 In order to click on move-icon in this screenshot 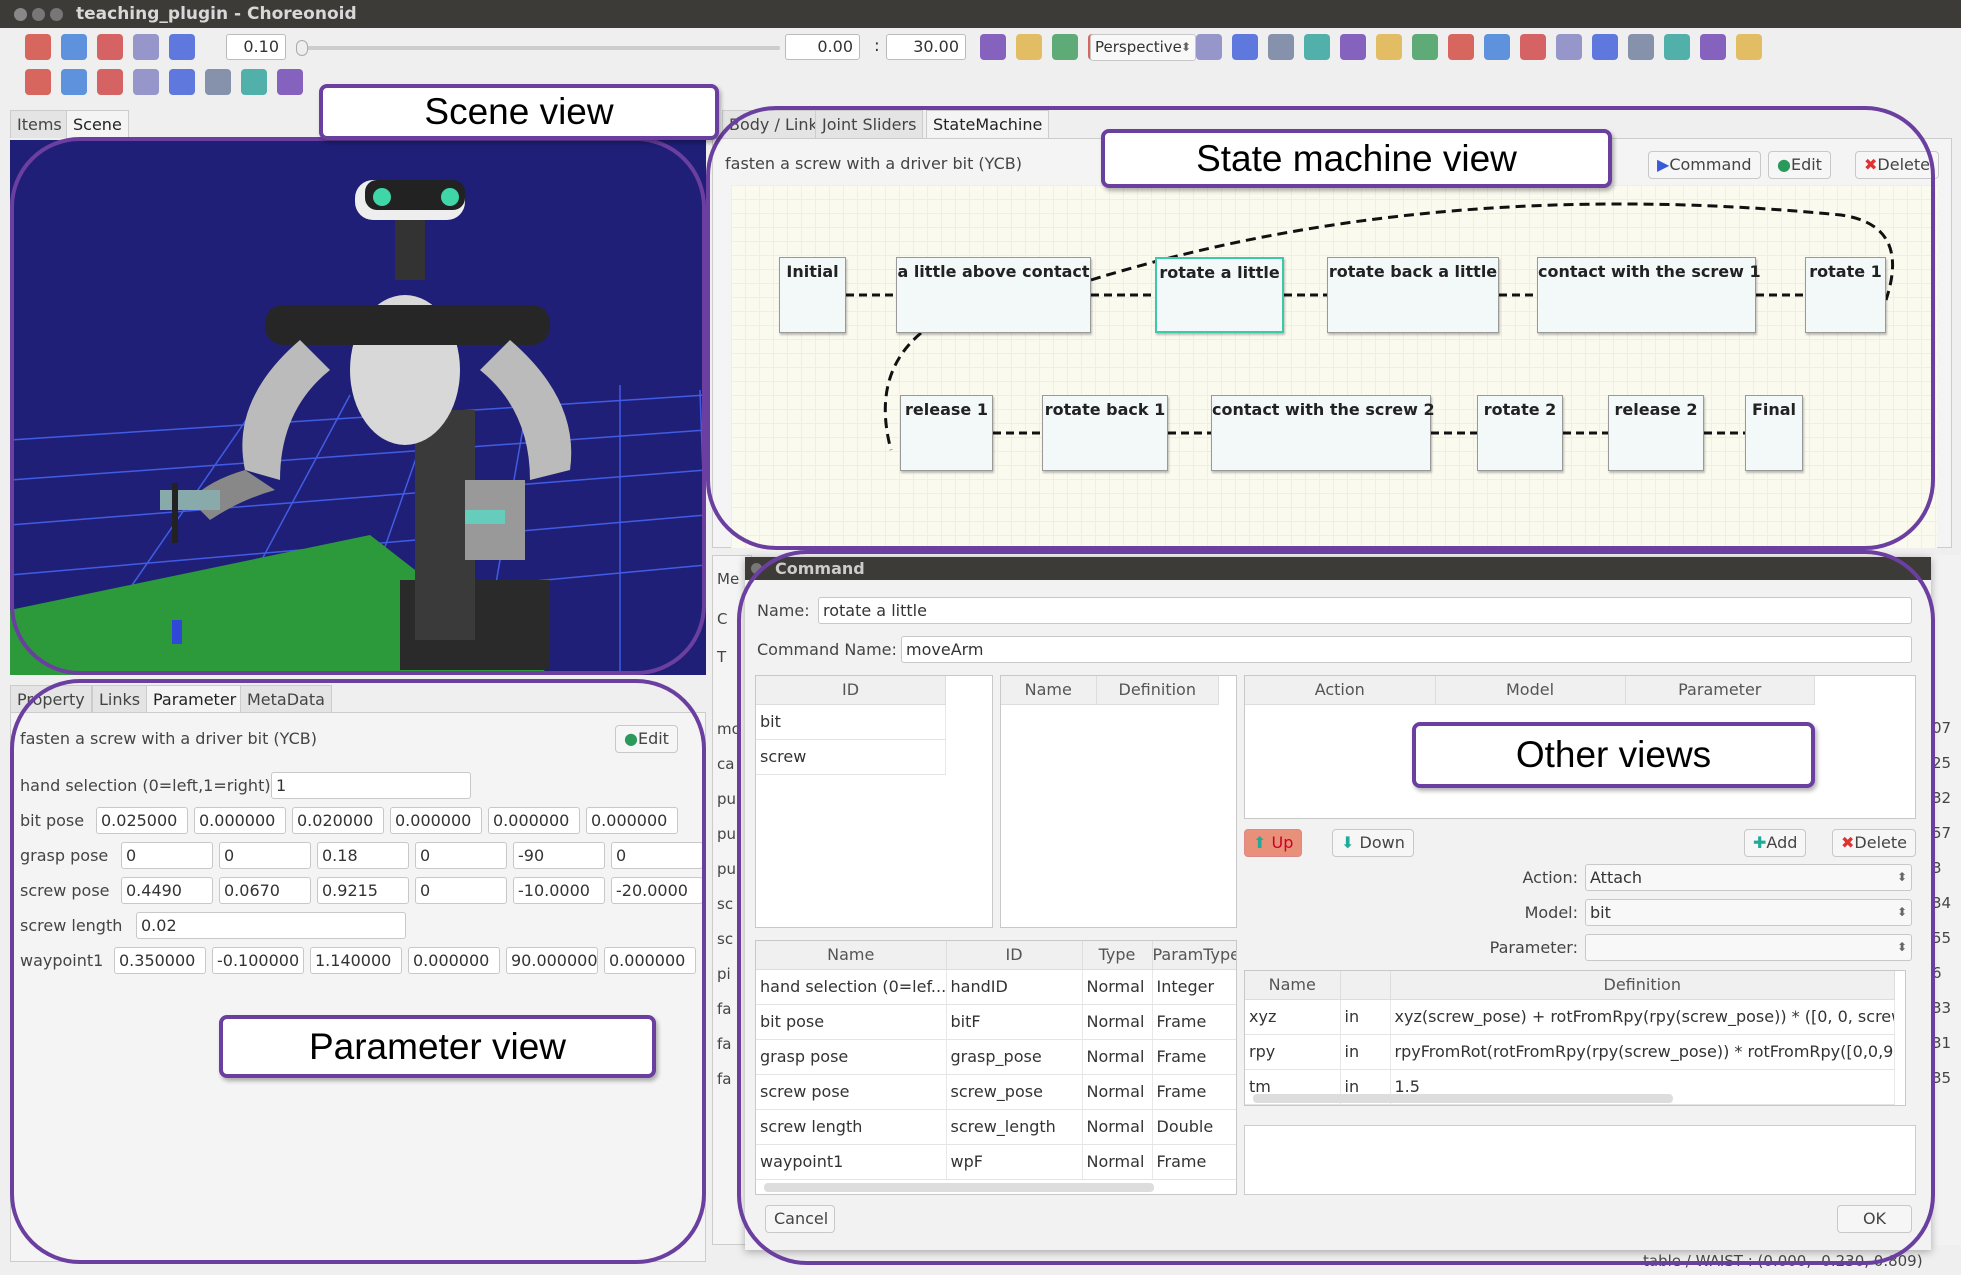, I will do `click(1065, 47)`.